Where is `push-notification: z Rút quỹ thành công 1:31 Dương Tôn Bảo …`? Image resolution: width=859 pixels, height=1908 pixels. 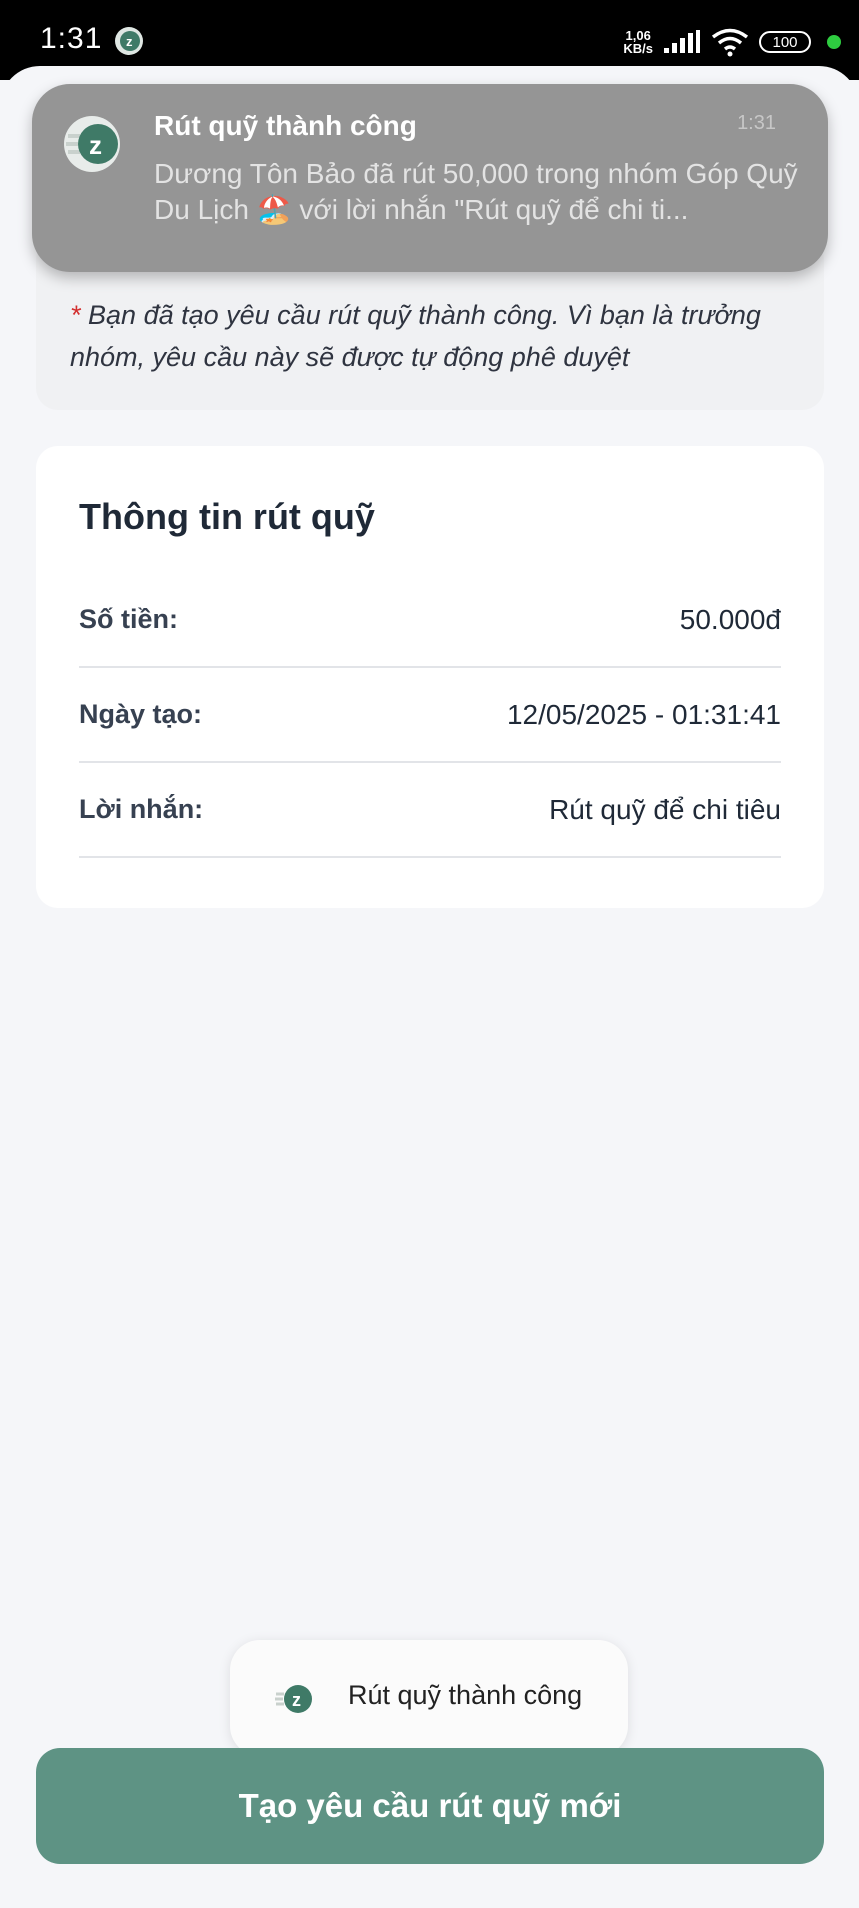
push-notification: z Rút quỹ thành công 1:31 Dương Tôn Bảo … is located at coordinates (430, 178).